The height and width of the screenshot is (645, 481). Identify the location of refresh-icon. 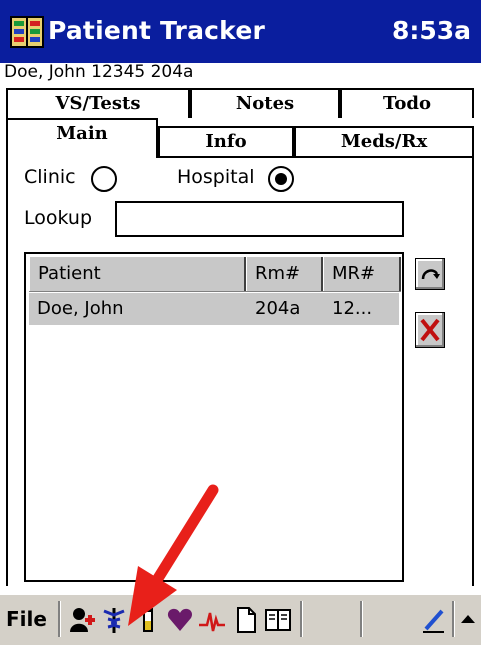
(430, 274).